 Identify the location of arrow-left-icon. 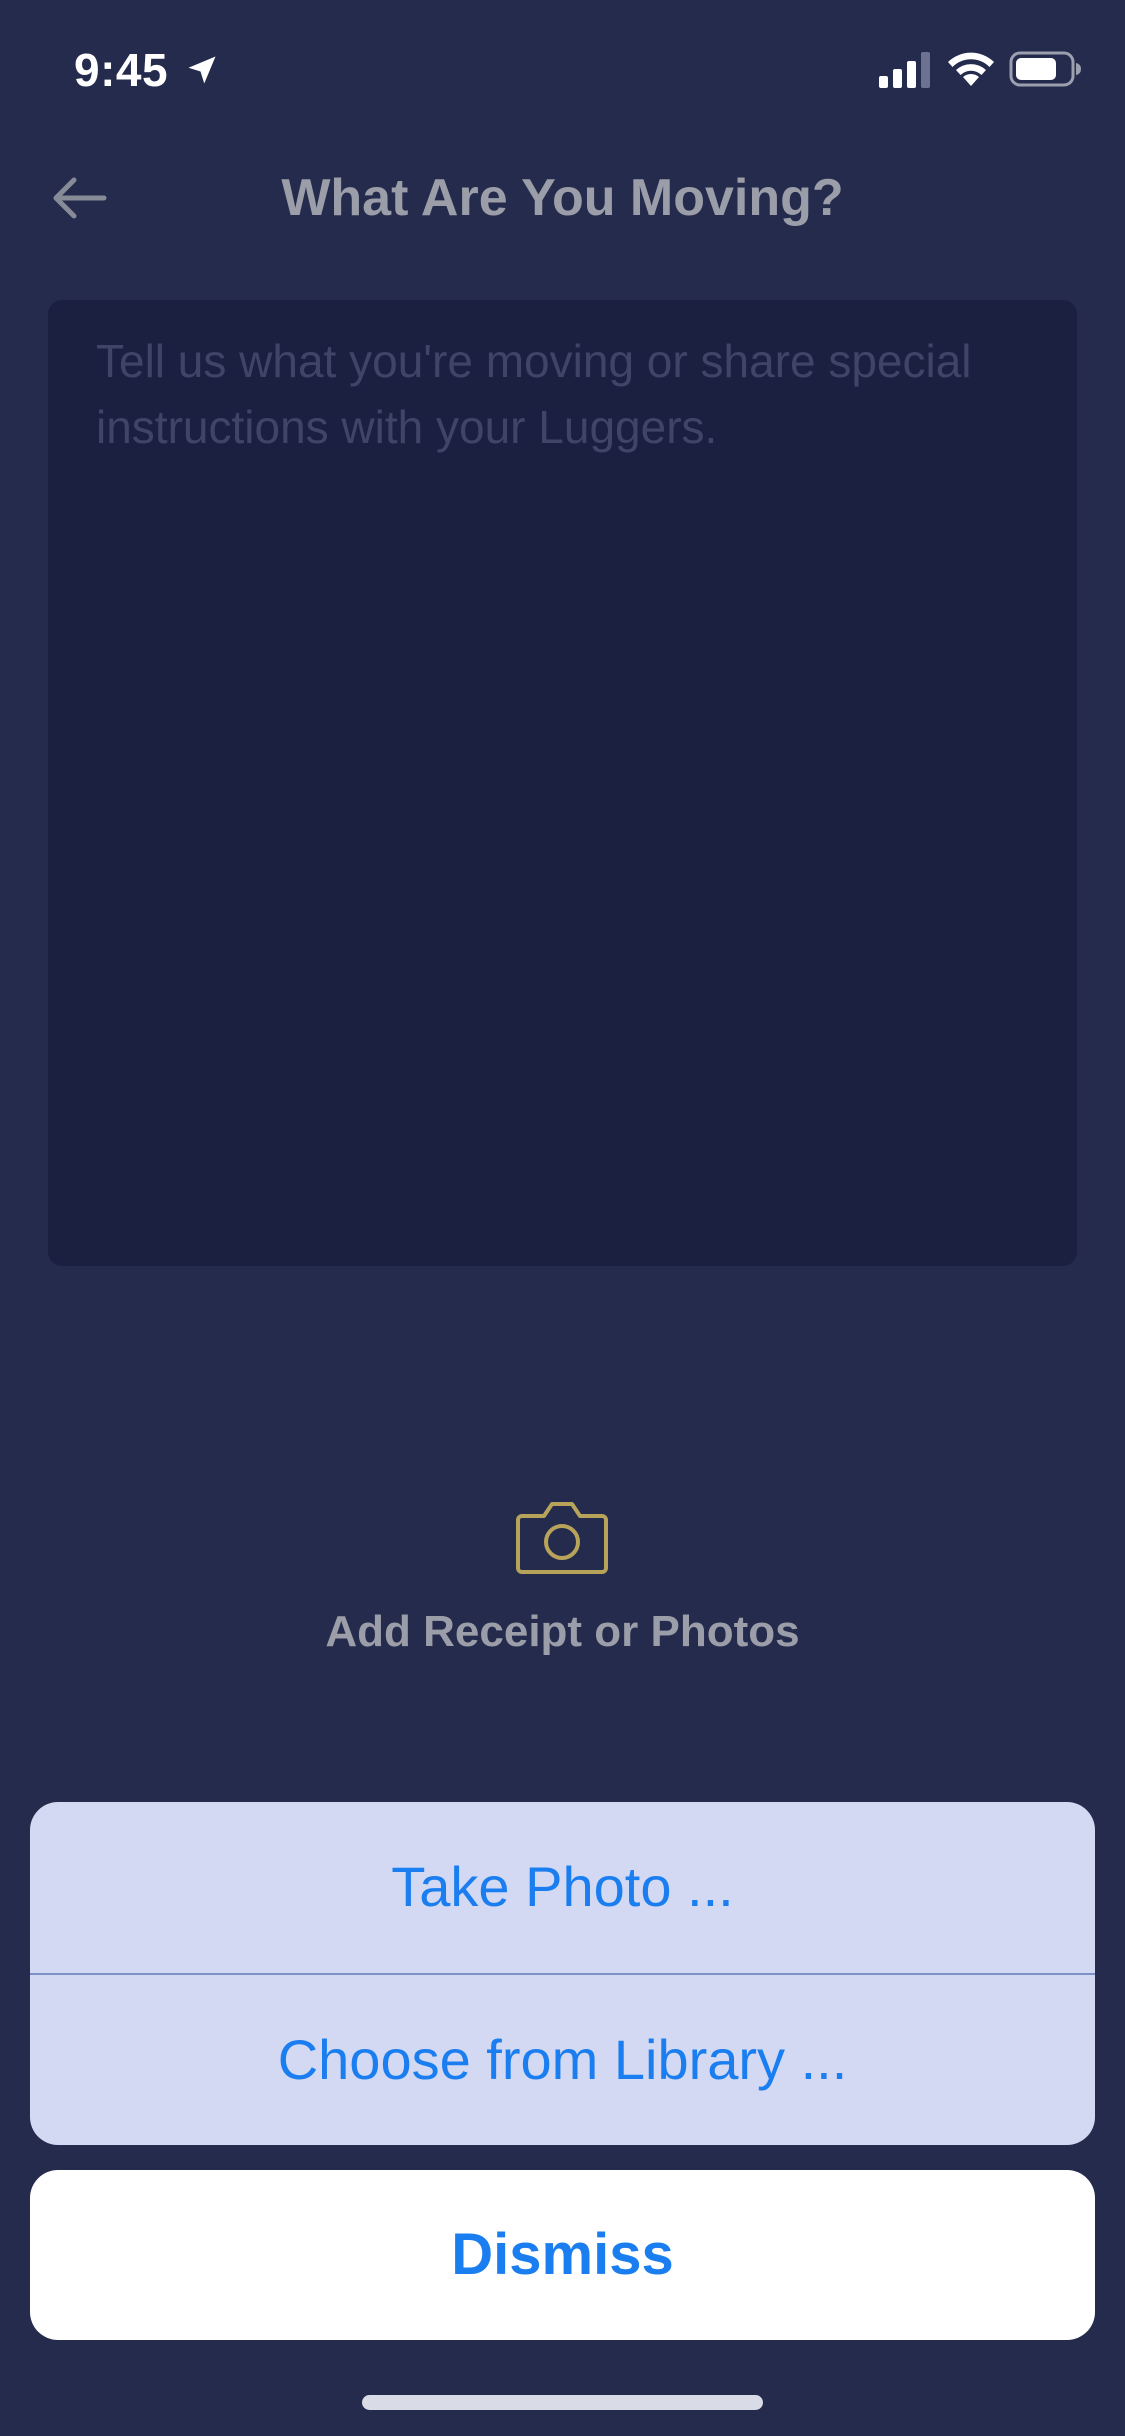
(80, 198).